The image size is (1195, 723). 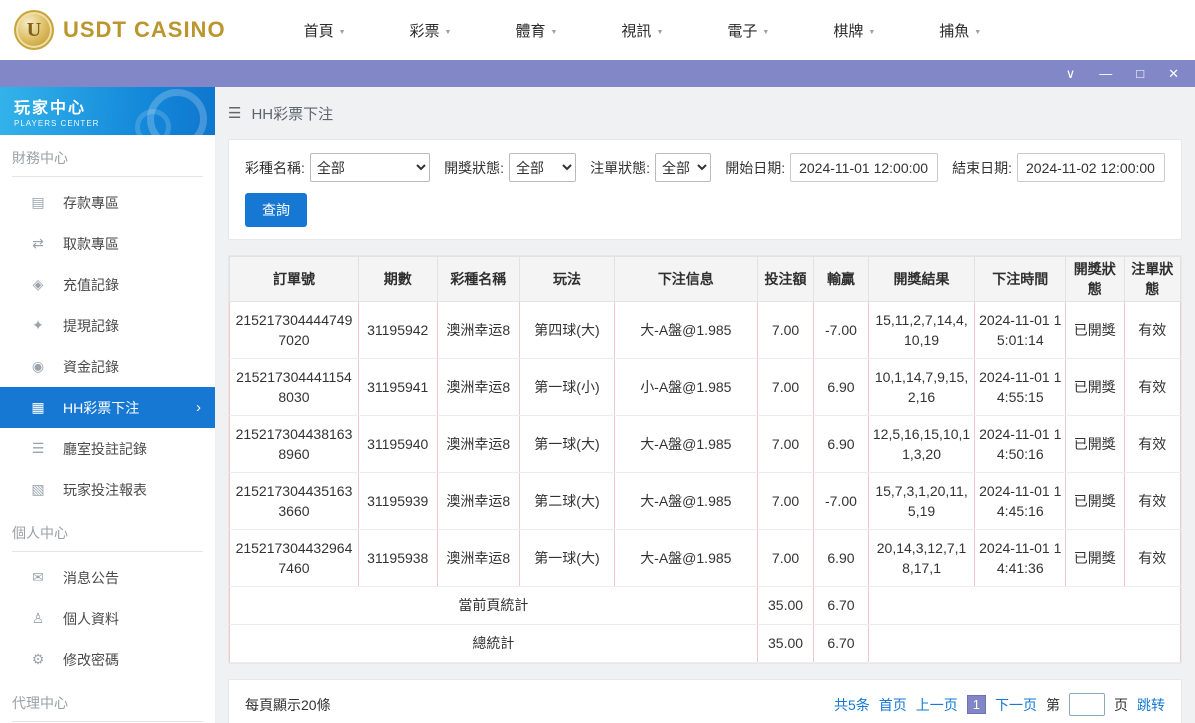 I want to click on order-status-select: 全部, so click(x=683, y=167).